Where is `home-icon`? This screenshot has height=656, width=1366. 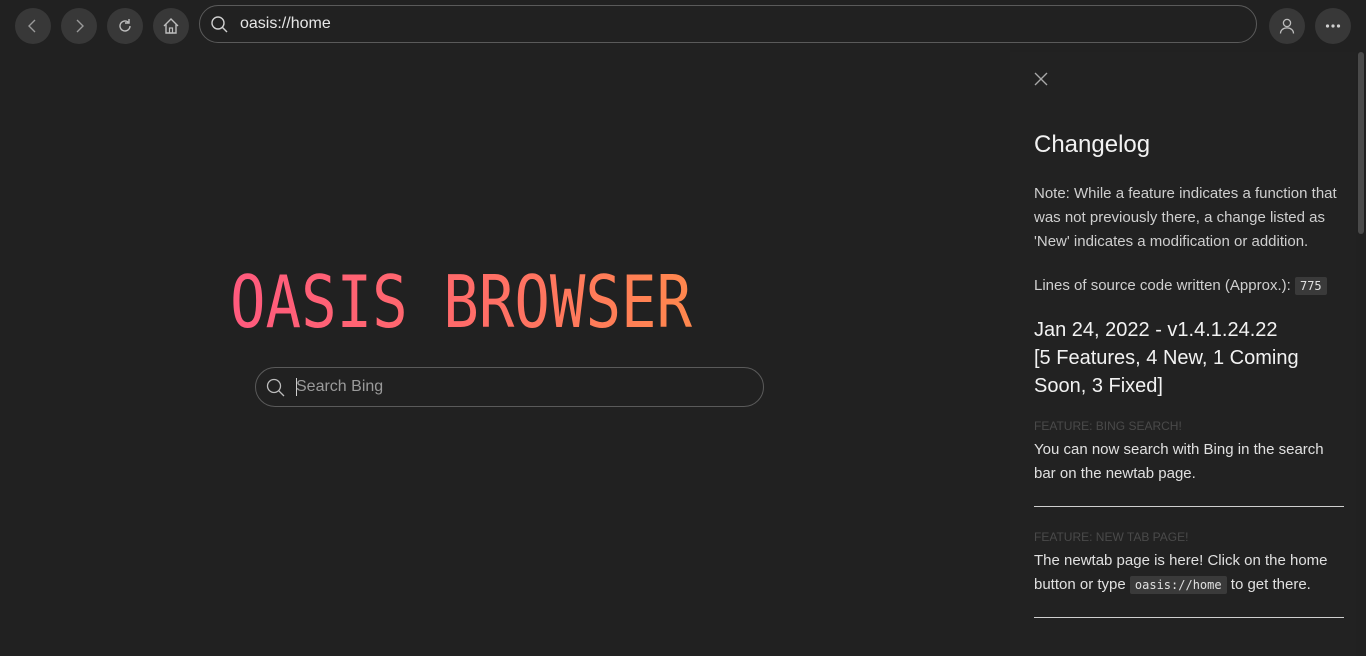 home-icon is located at coordinates (171, 26).